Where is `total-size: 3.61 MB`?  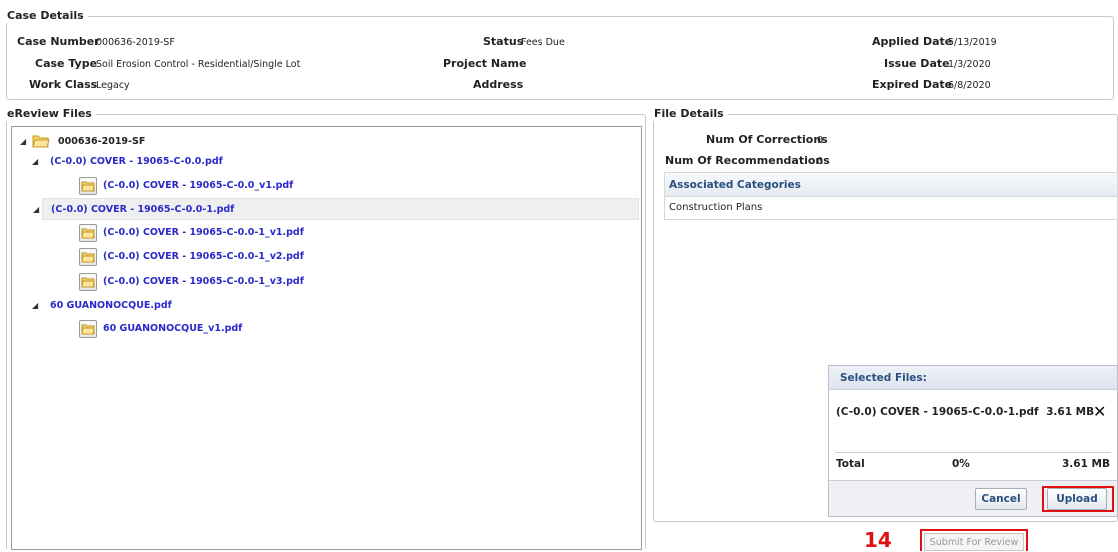
total-size: 3.61 MB is located at coordinates (1085, 464).